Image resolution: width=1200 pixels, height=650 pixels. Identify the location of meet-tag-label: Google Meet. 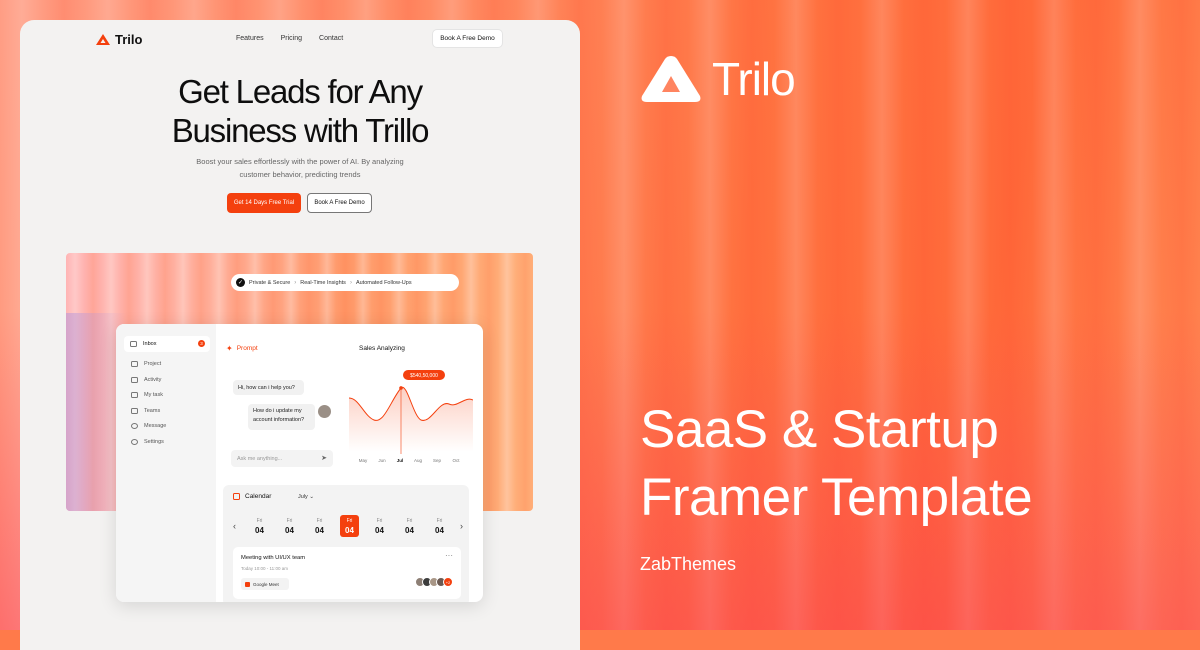
(266, 584).